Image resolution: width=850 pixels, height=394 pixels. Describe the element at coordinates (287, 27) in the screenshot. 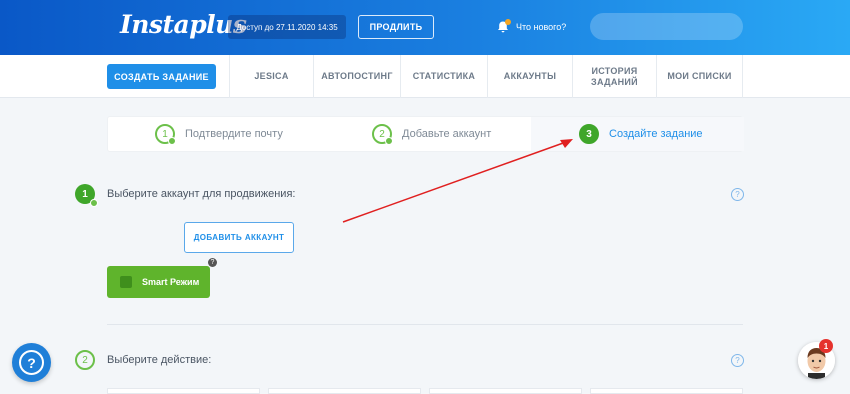

I see `access-expiry-badge: Доступ до 27.11.2020 14:35` at that location.